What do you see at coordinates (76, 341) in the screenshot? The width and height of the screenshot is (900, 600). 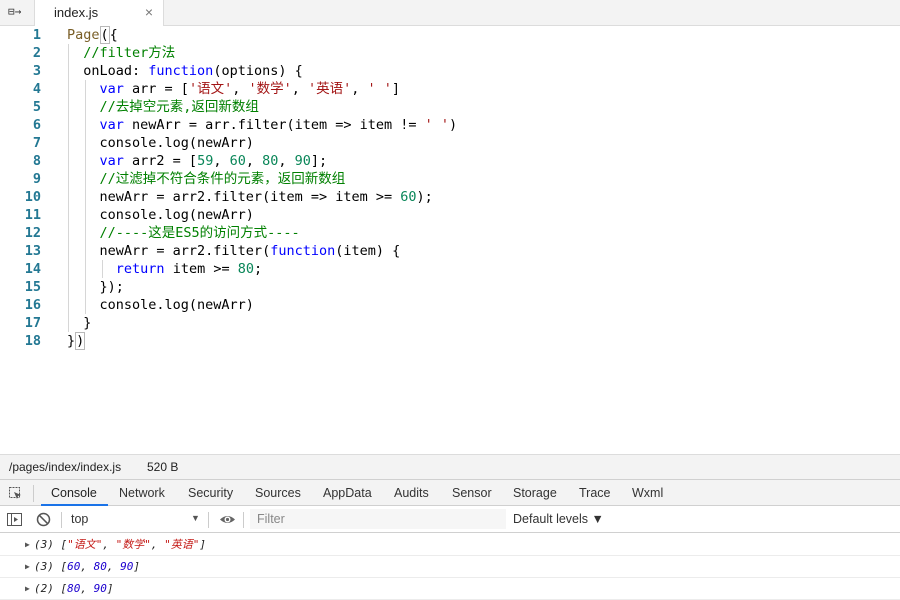 I see `code-text: })` at bounding box center [76, 341].